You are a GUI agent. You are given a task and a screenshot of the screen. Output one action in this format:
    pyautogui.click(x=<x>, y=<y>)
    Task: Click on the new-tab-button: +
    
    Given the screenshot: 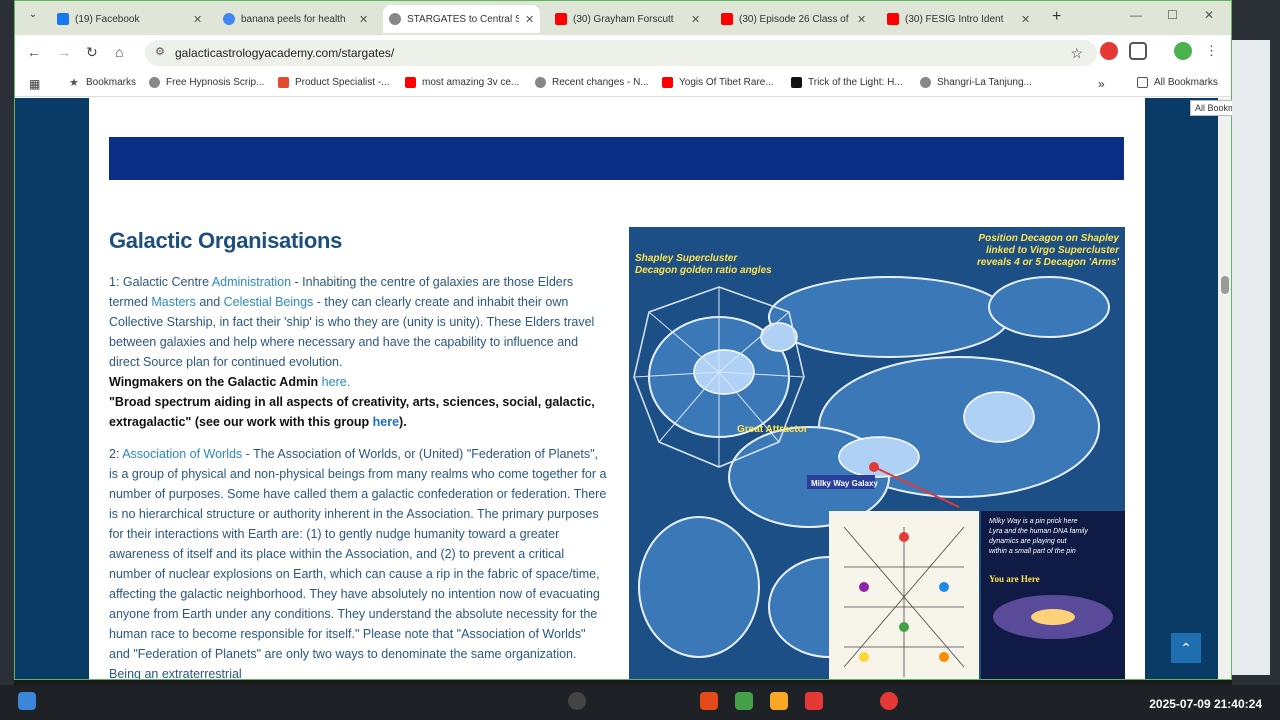 What is the action you would take?
    pyautogui.click(x=1056, y=17)
    